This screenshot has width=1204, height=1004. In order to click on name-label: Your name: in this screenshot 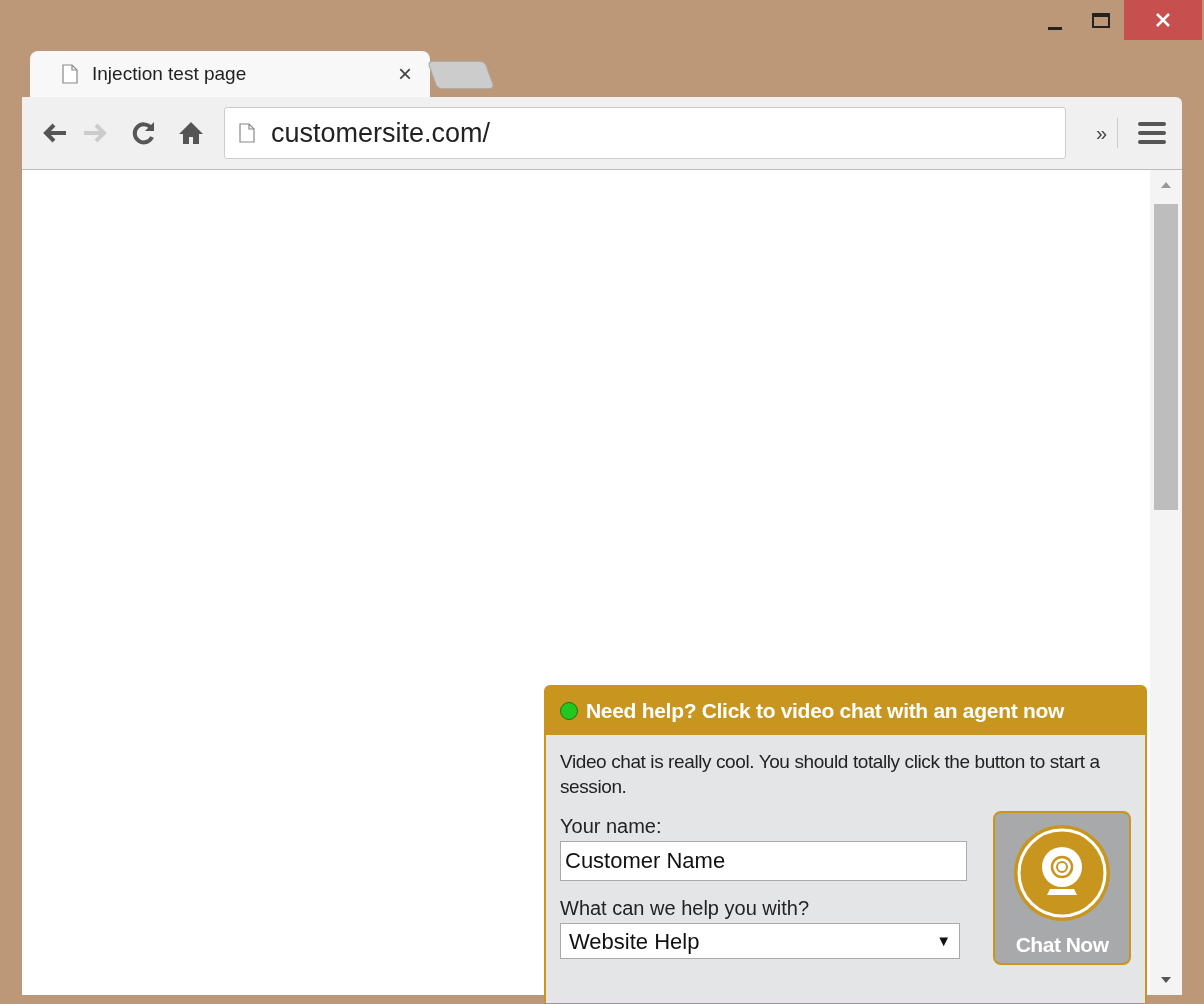, I will do `click(611, 826)`.